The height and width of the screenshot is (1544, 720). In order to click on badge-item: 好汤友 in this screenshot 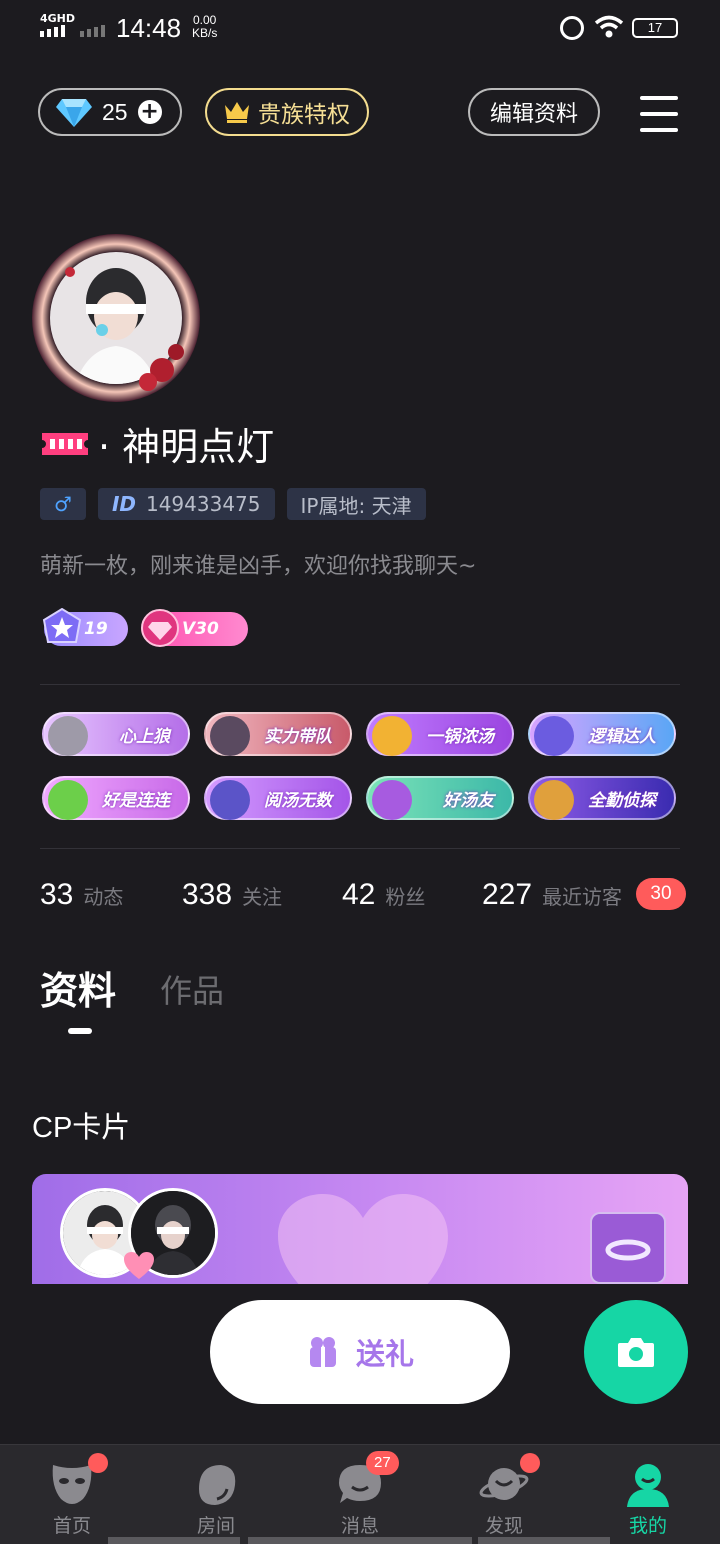, I will do `click(440, 798)`.